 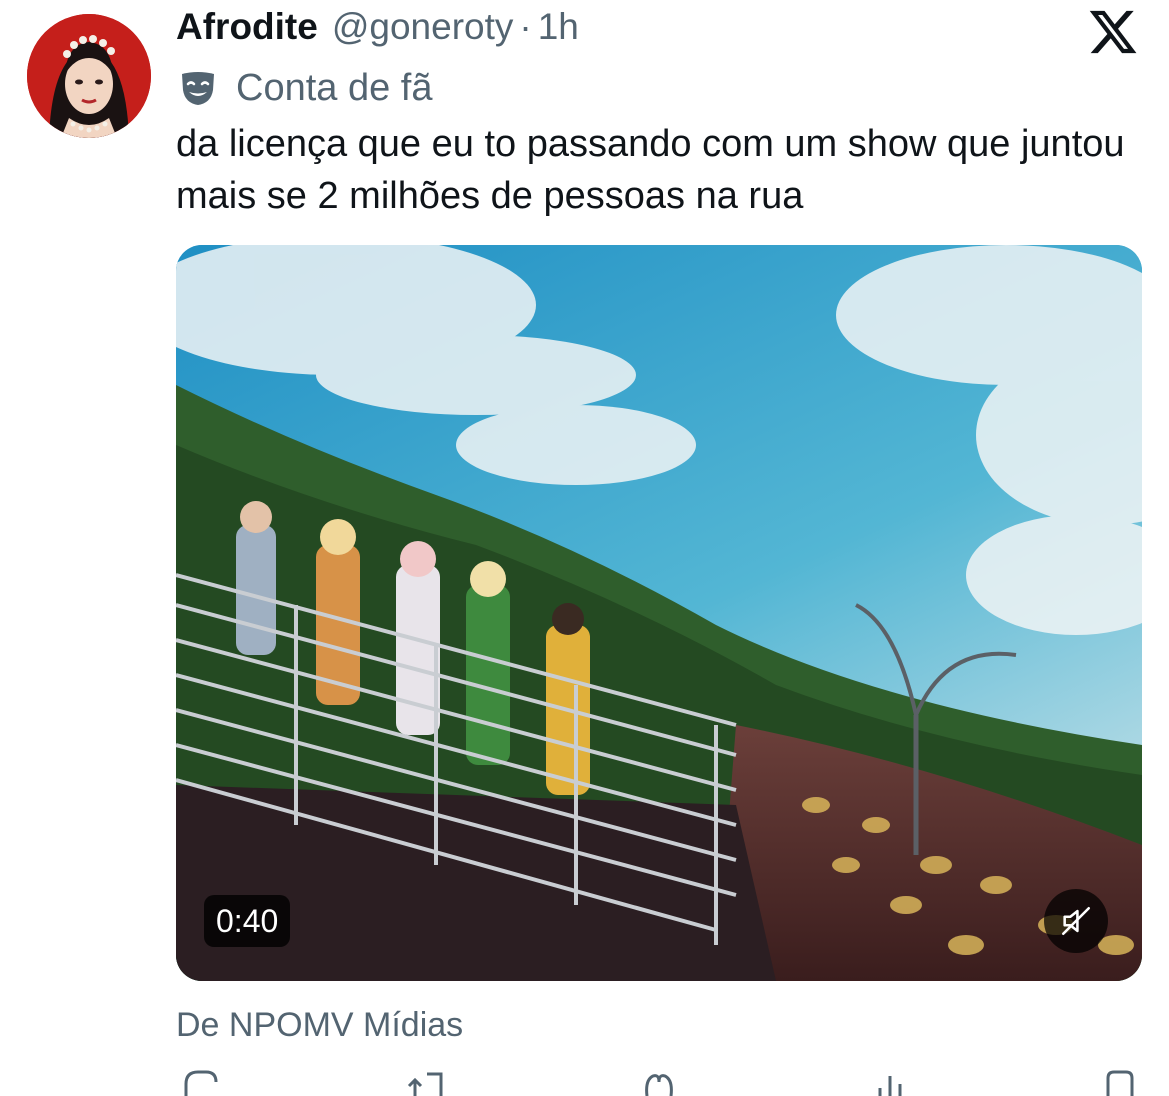 I want to click on tweet-header: Afrodite @goneroty · 1h, so click(x=377, y=31).